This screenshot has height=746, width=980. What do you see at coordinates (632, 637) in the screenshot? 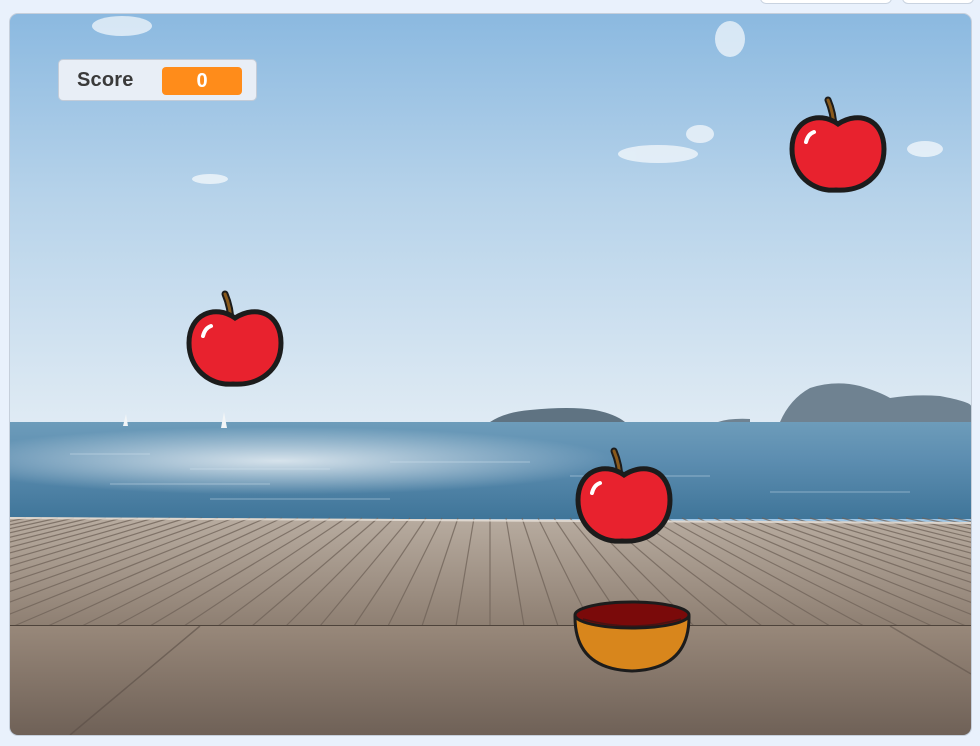
I see `bowl-sprite` at bounding box center [632, 637].